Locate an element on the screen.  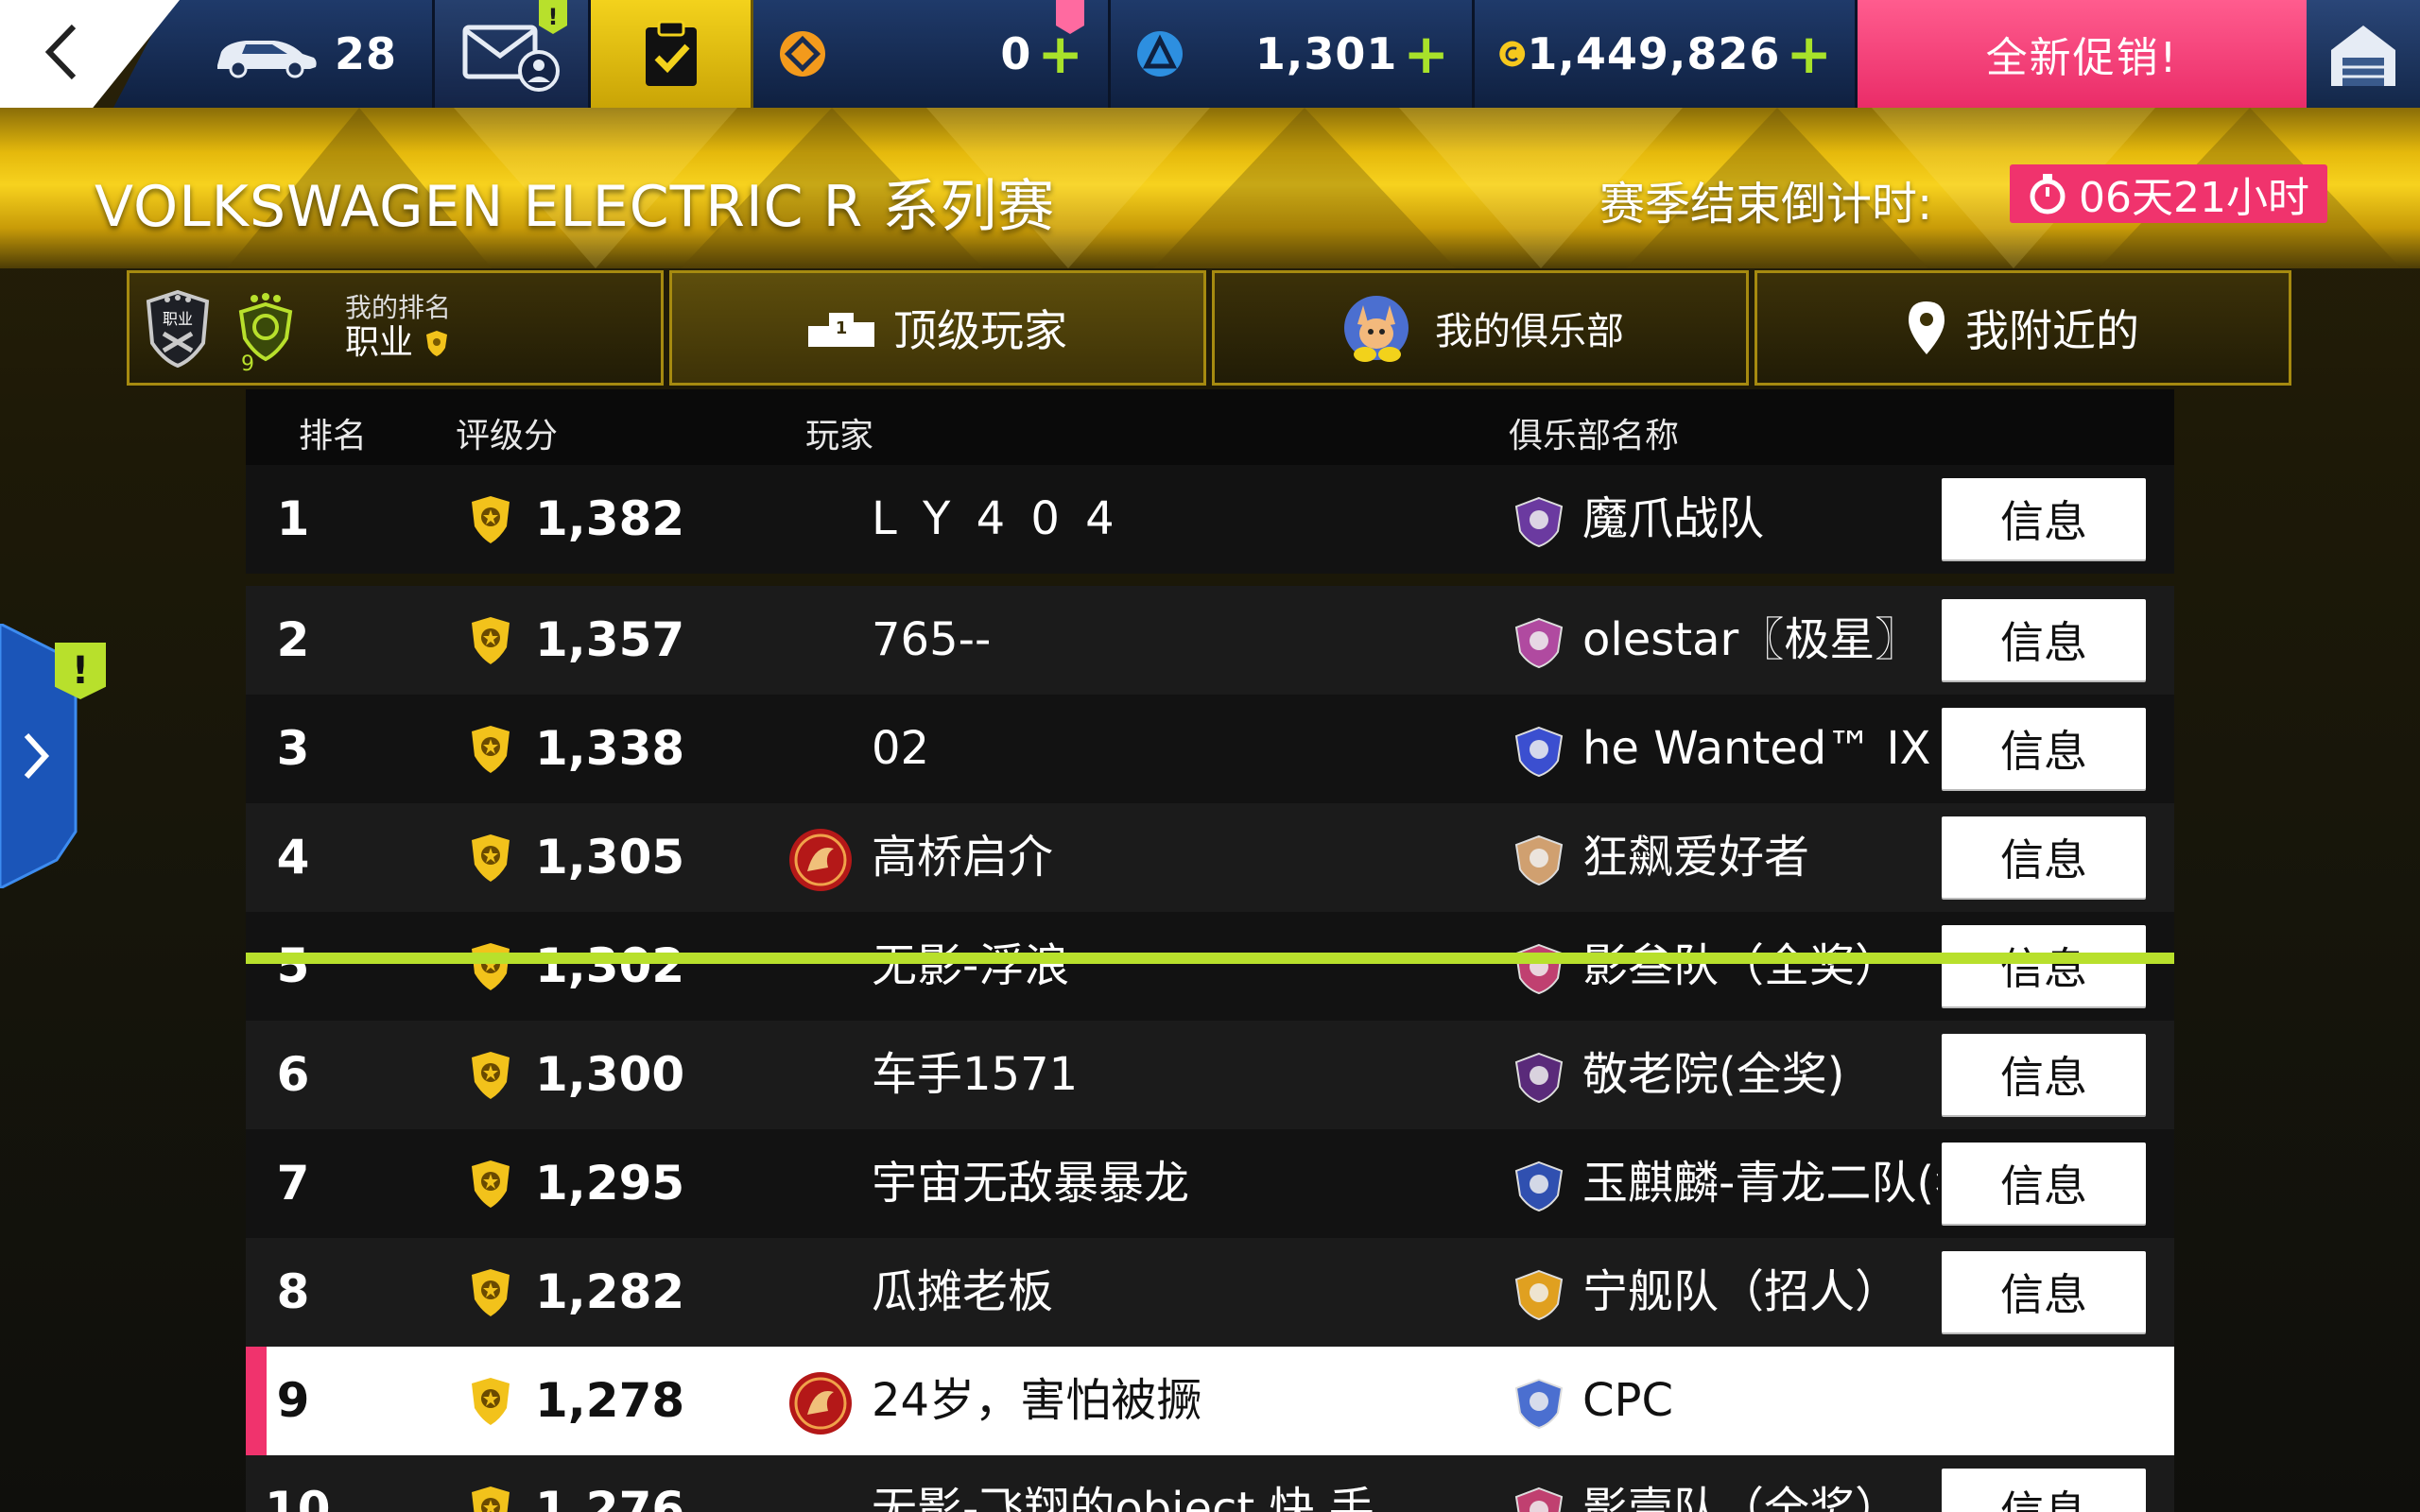
player-name: 高桥启介 is located at coordinates (963, 857).